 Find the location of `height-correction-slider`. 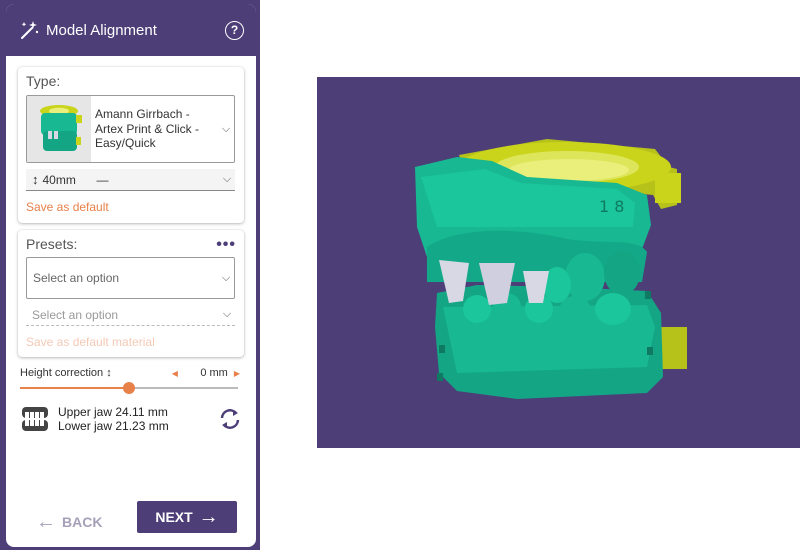

height-correction-slider is located at coordinates (129, 388).